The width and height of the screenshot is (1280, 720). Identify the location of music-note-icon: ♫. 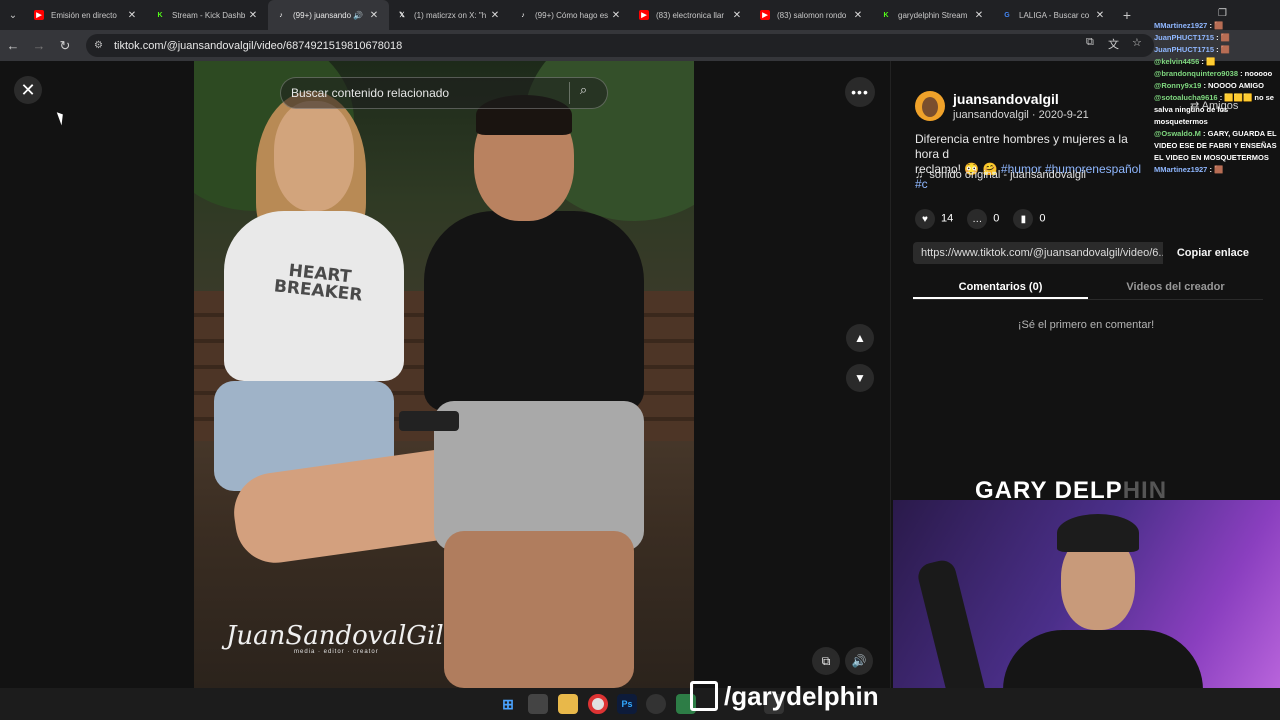
(919, 175).